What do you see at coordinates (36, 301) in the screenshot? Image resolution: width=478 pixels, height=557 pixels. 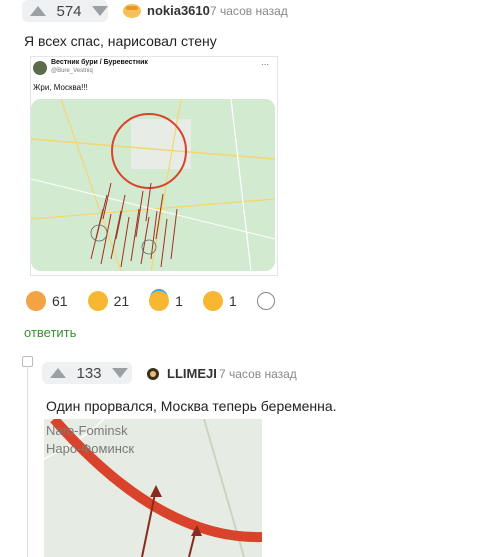 I see `clap-icon` at bounding box center [36, 301].